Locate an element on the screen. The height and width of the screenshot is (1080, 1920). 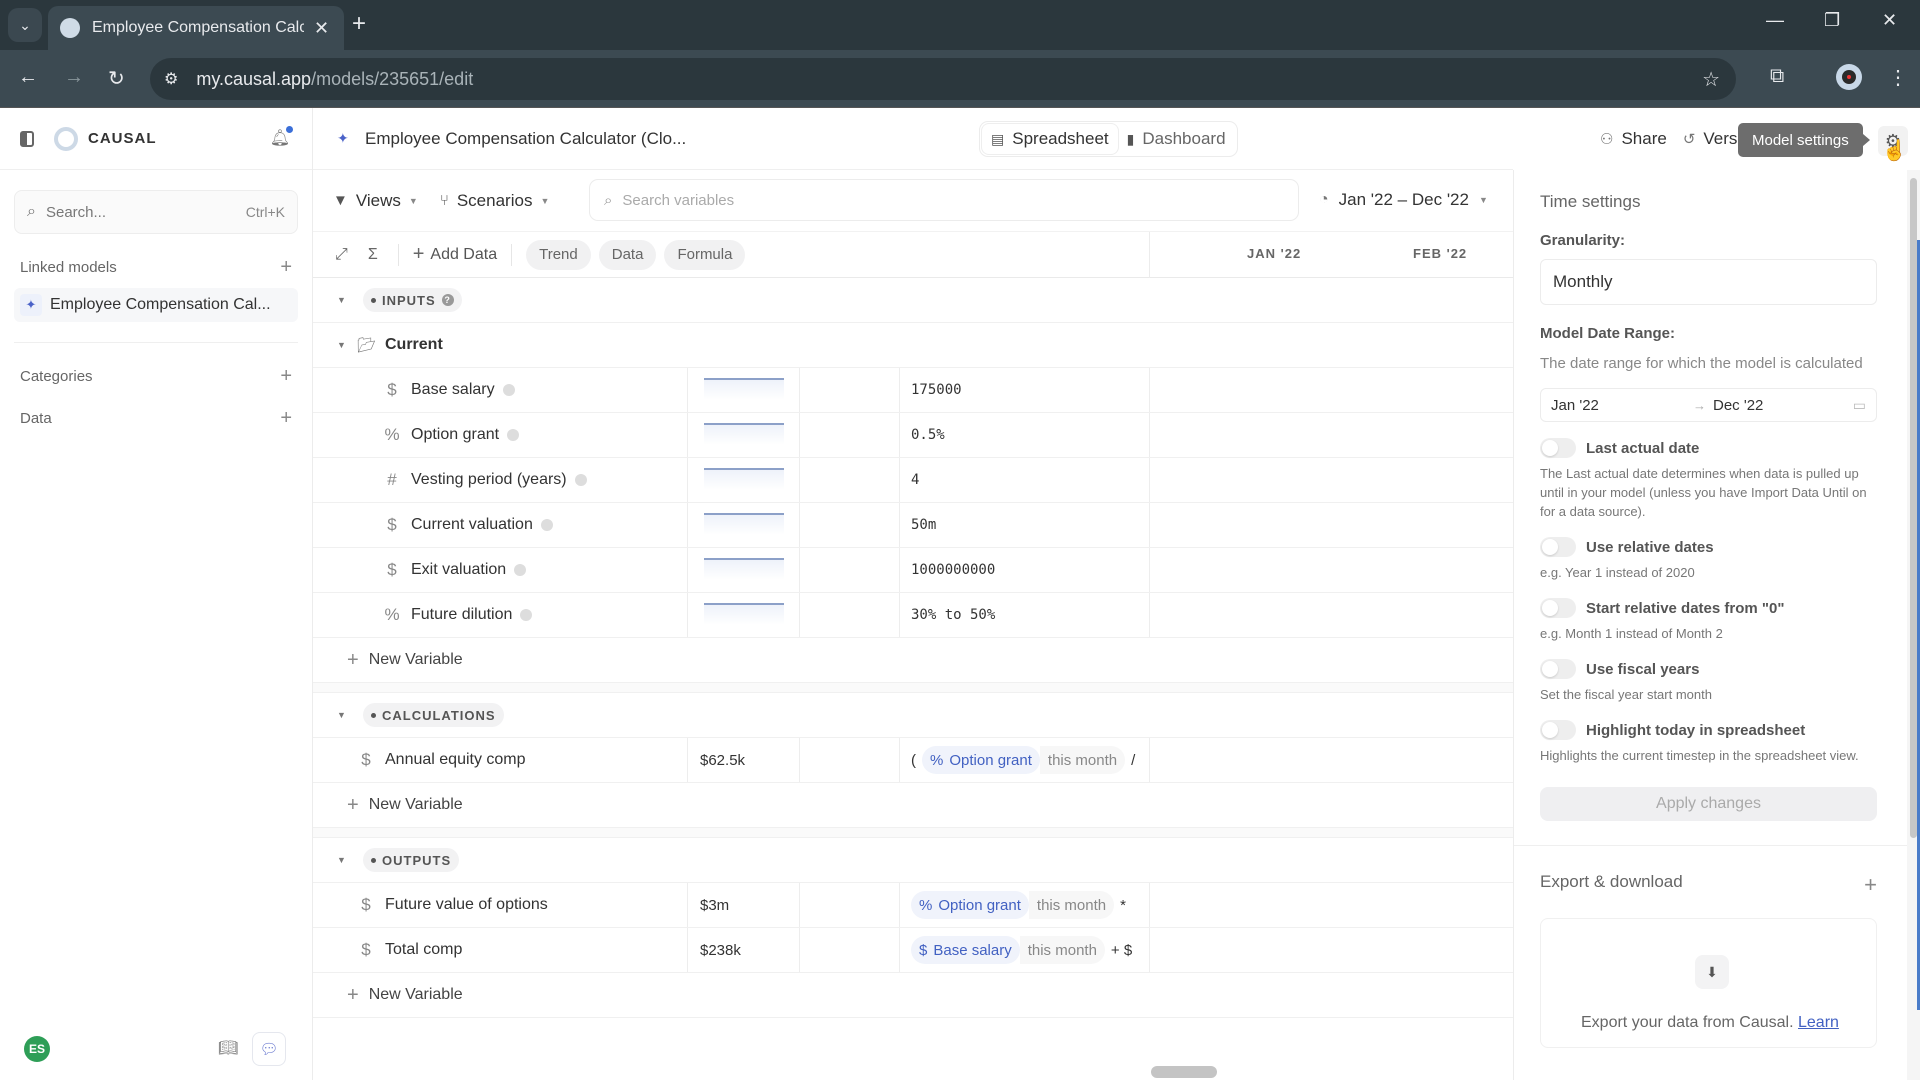
browser-menu-icon: ⋮ is located at coordinates (1898, 77).